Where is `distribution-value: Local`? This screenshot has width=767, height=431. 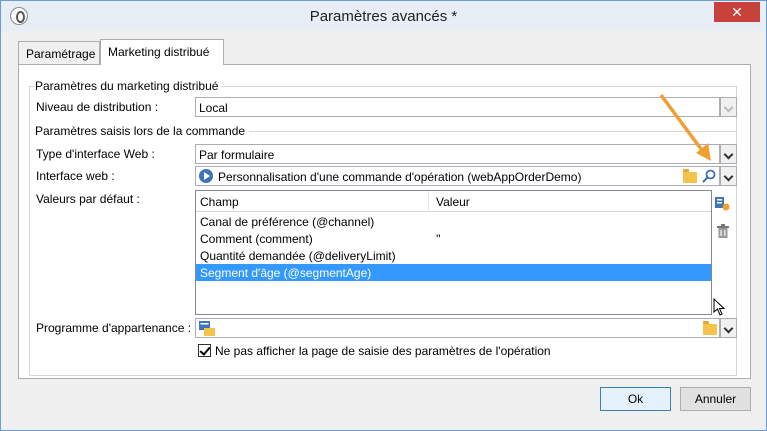
distribution-value: Local is located at coordinates (213, 108).